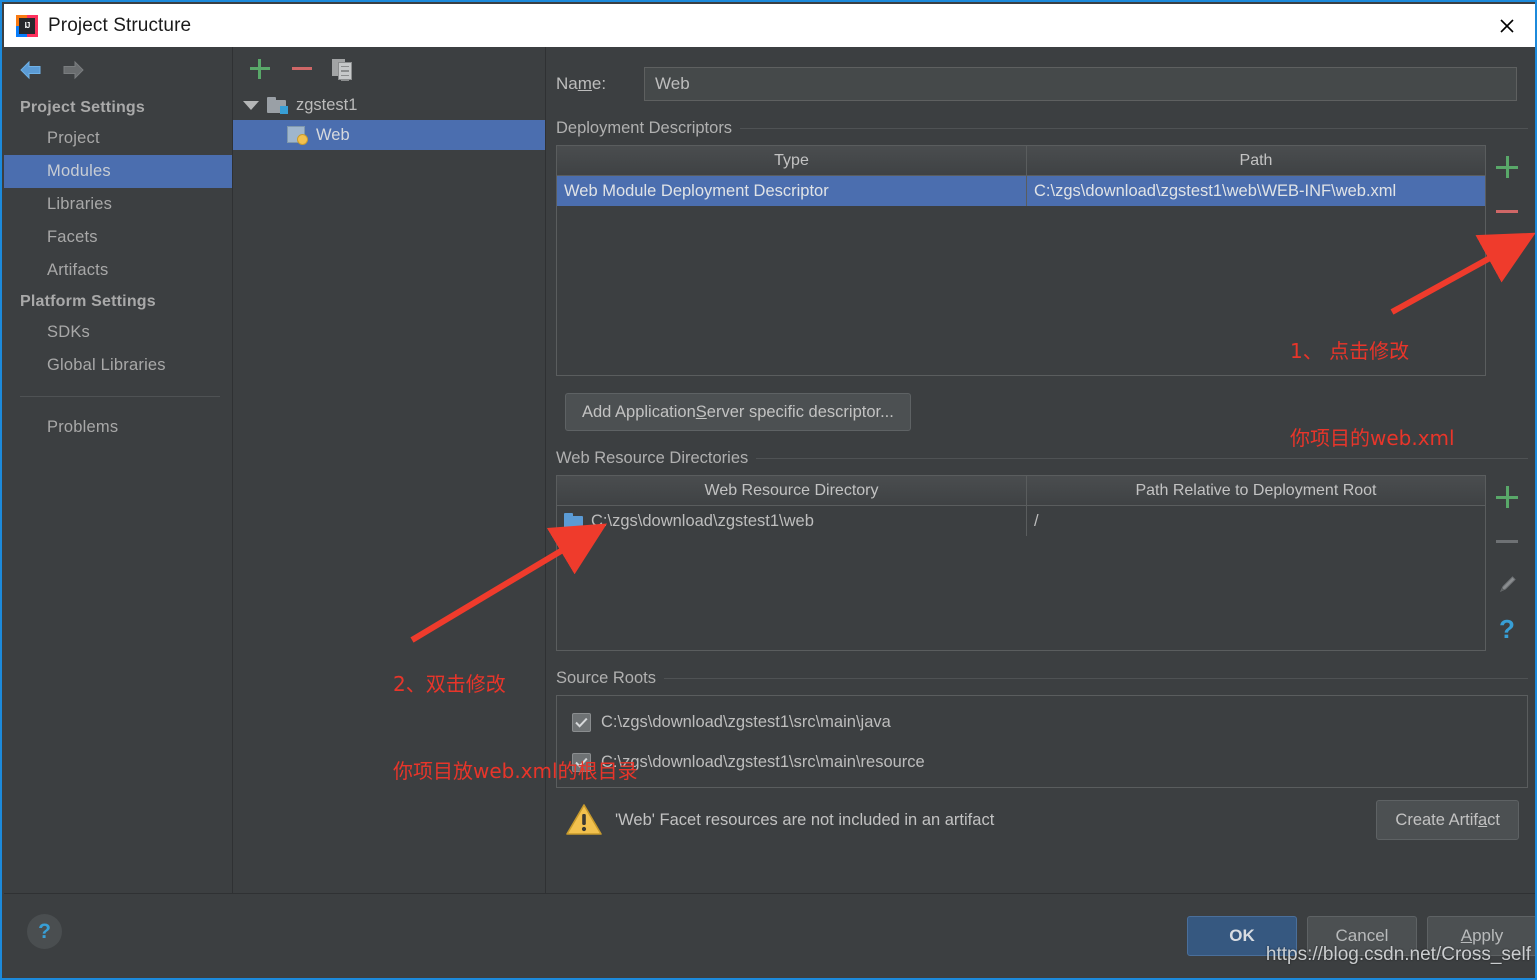 This screenshot has height=980, width=1537. I want to click on navigation-arrows, so click(118, 70).